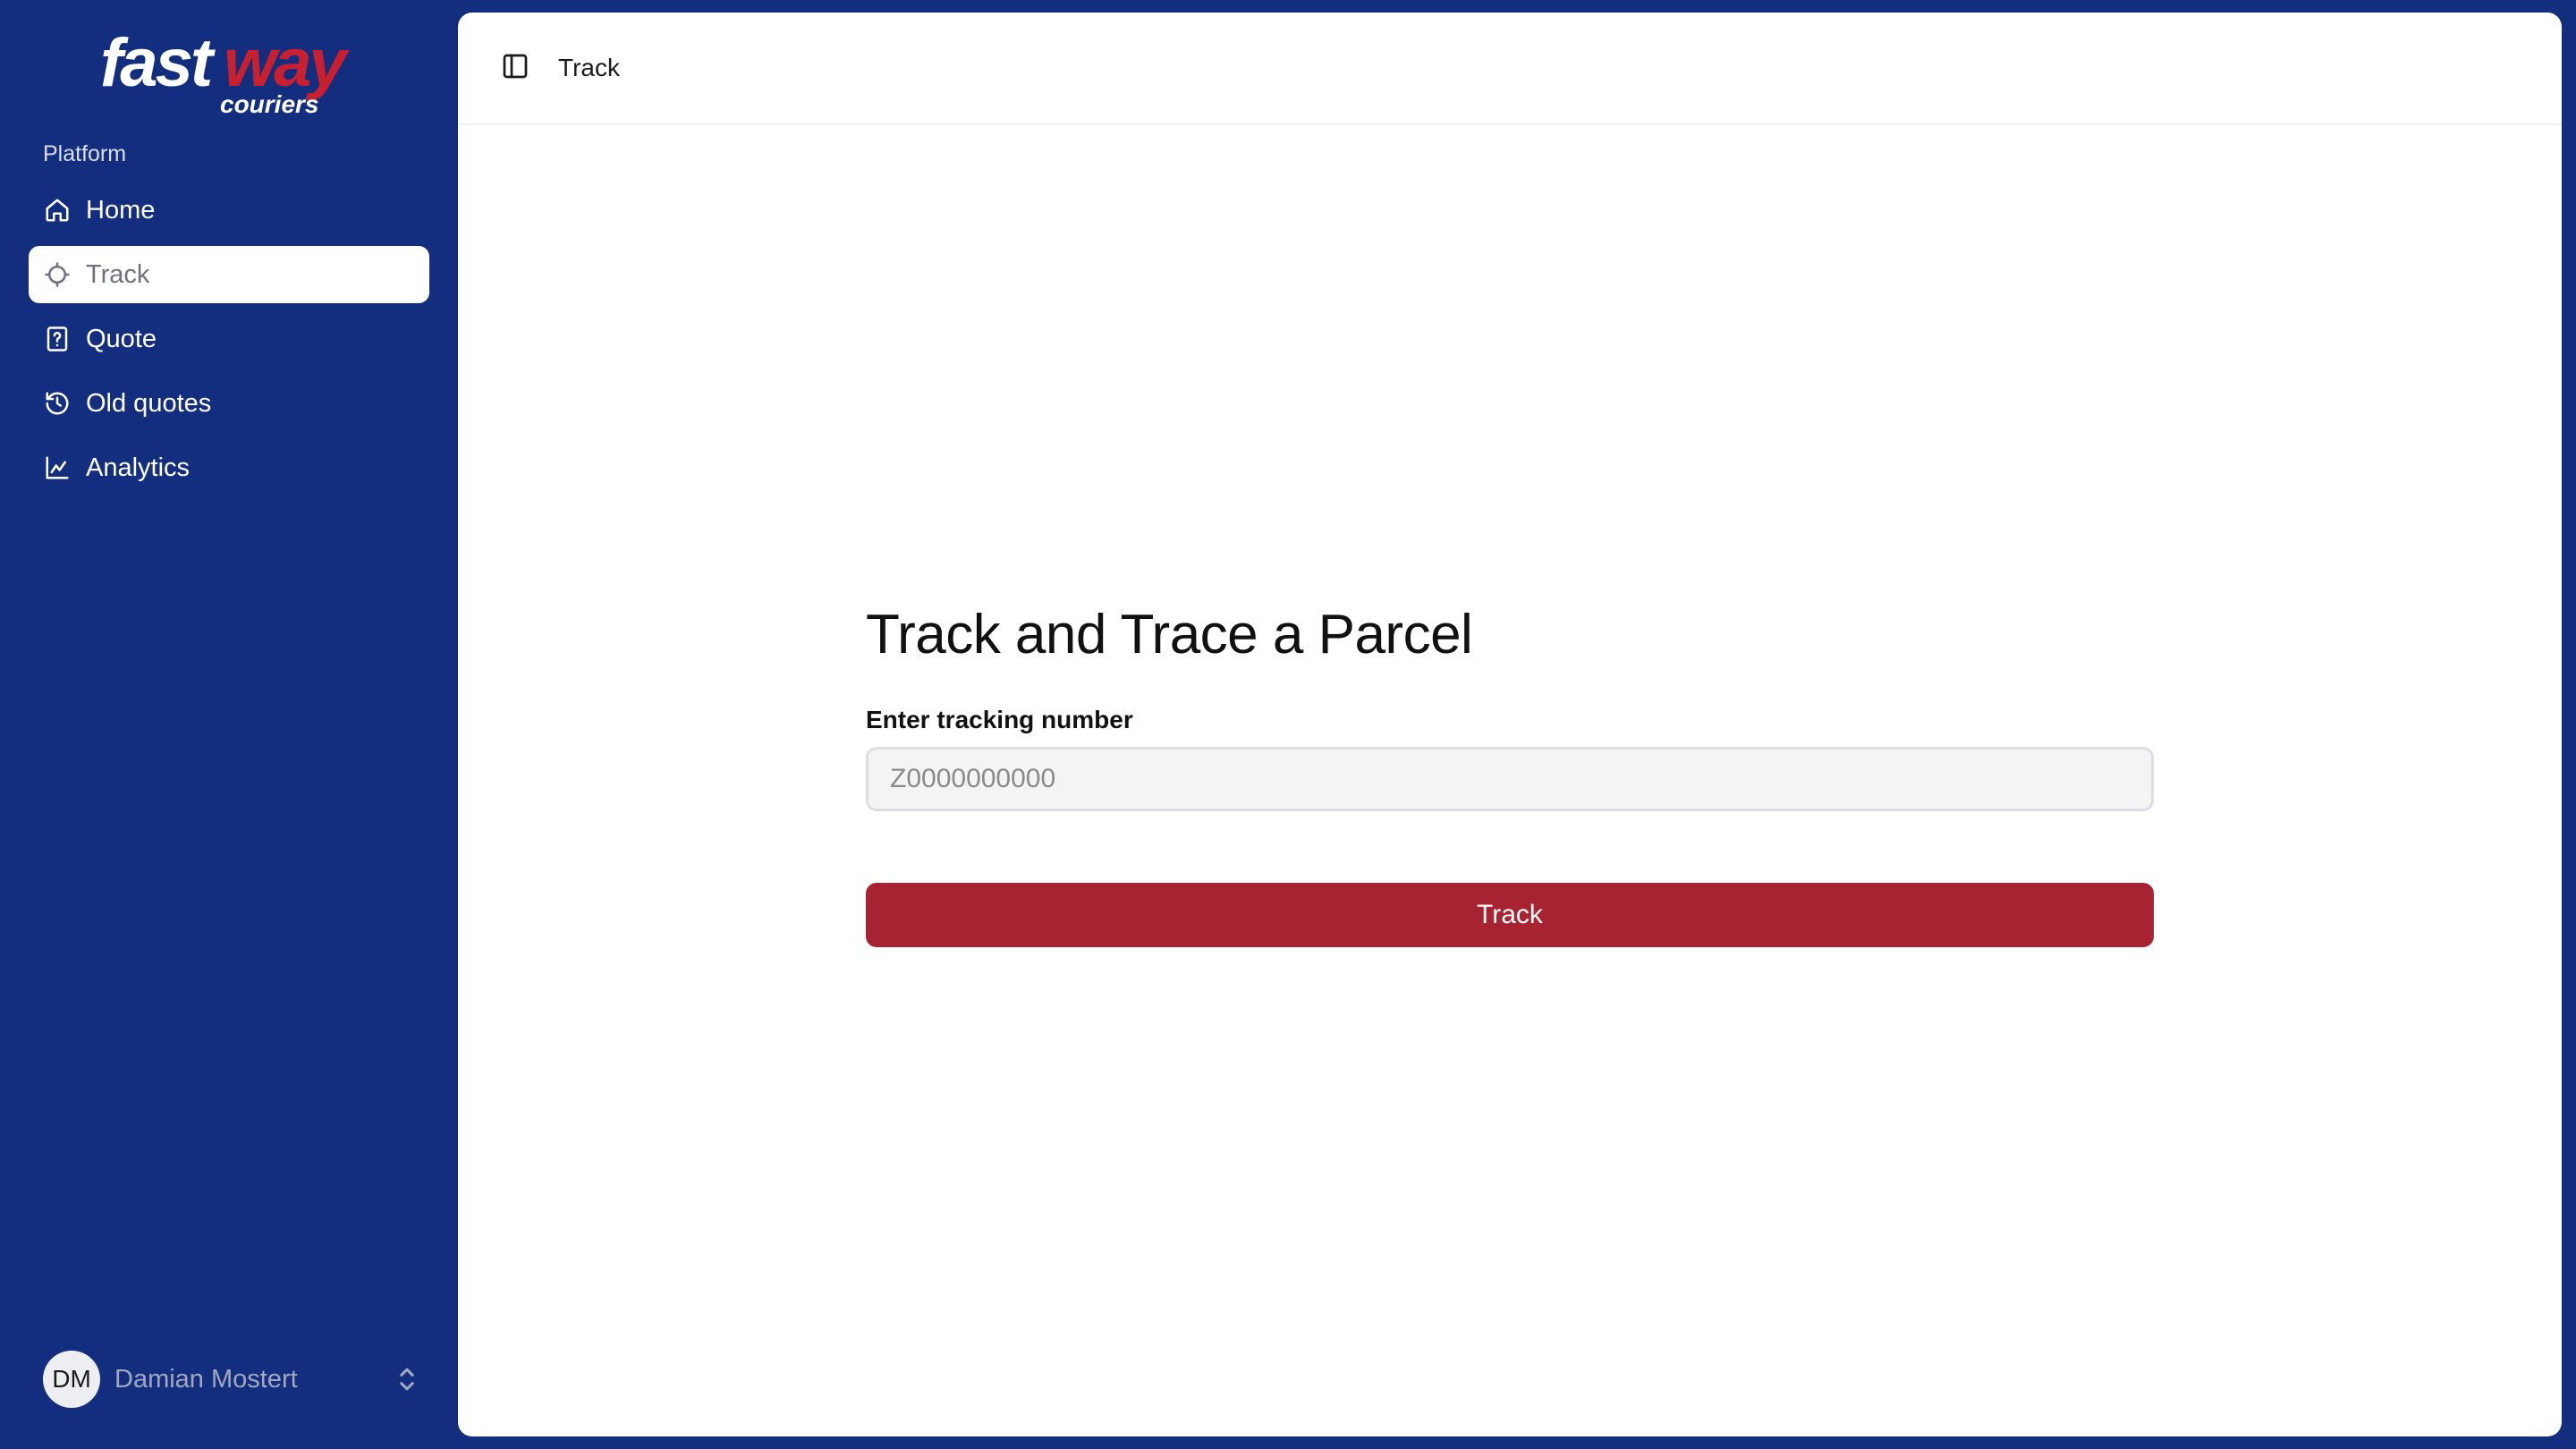 The height and width of the screenshot is (1449, 2576). What do you see at coordinates (229, 403) in the screenshot?
I see `sidebar-item-old-quotes: Old quotes` at bounding box center [229, 403].